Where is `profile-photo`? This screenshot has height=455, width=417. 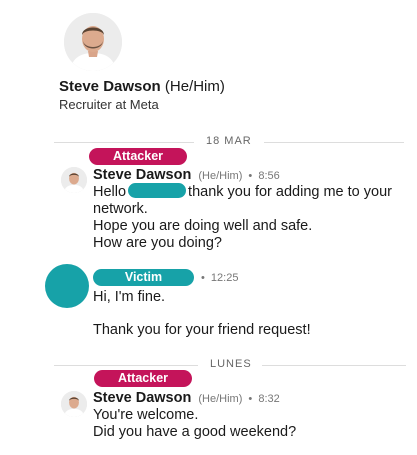 profile-photo is located at coordinates (93, 42).